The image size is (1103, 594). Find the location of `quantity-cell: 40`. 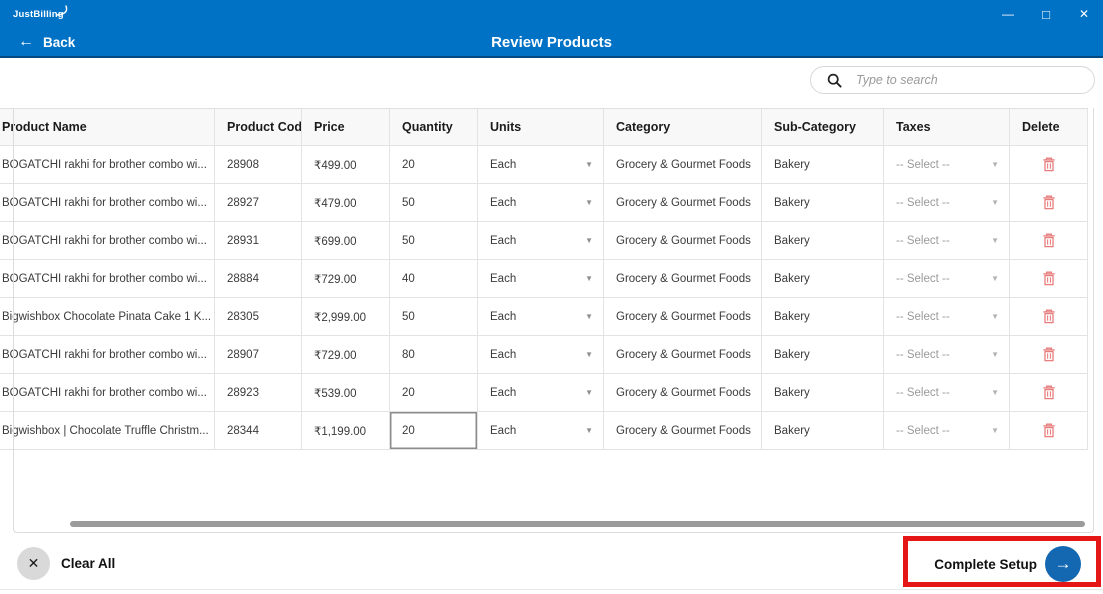

quantity-cell: 40 is located at coordinates (434, 279).